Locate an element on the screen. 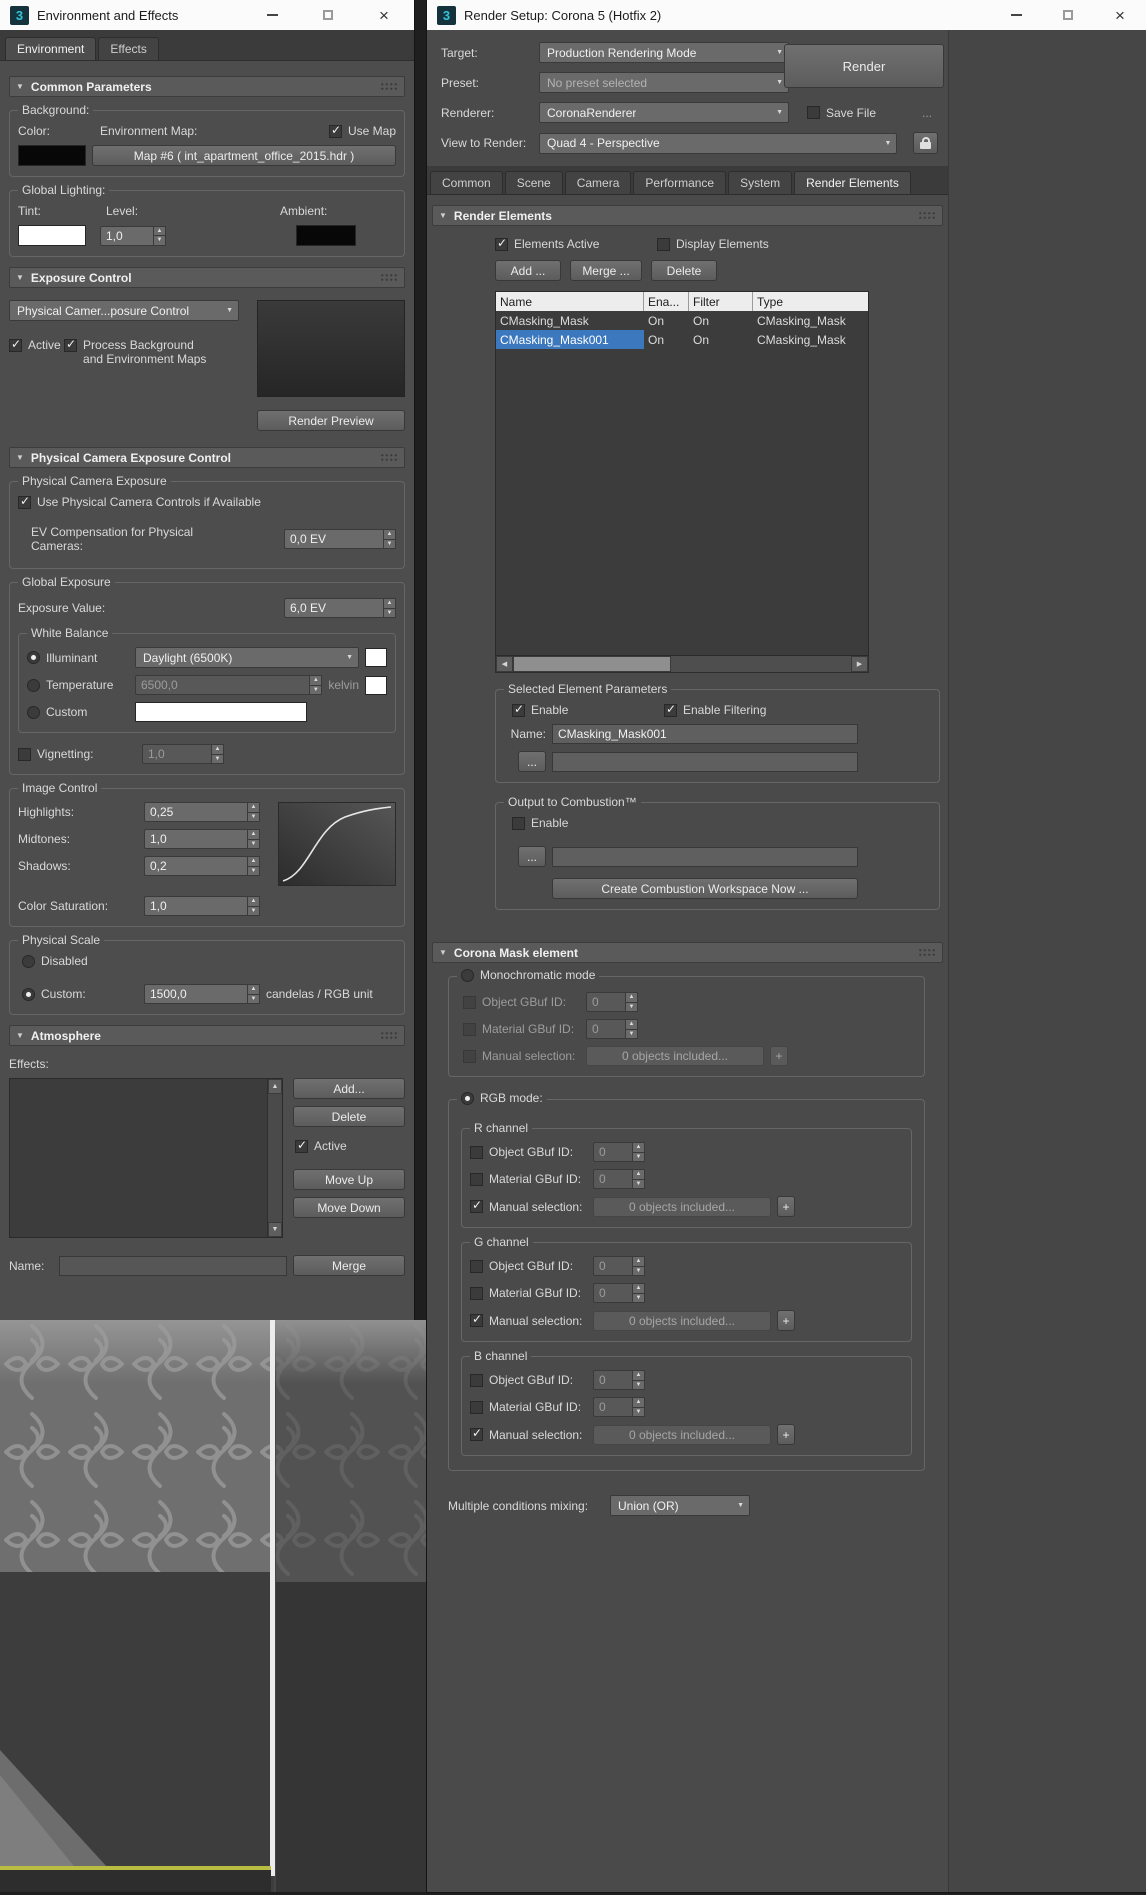 The width and height of the screenshot is (1146, 1895). illuminant-select: Daylight (6500K) ▼ is located at coordinates (247, 657).